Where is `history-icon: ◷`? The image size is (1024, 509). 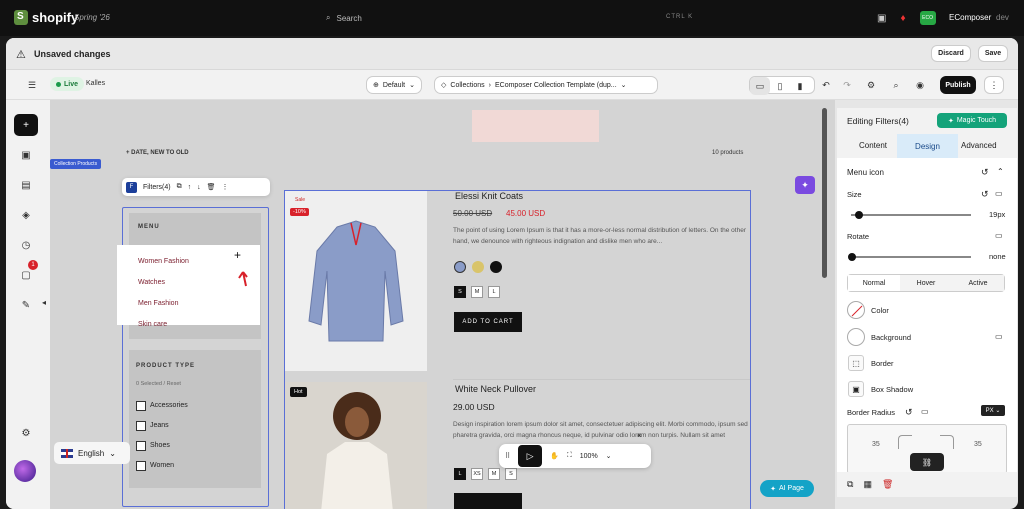 history-icon: ◷ is located at coordinates (26, 245).